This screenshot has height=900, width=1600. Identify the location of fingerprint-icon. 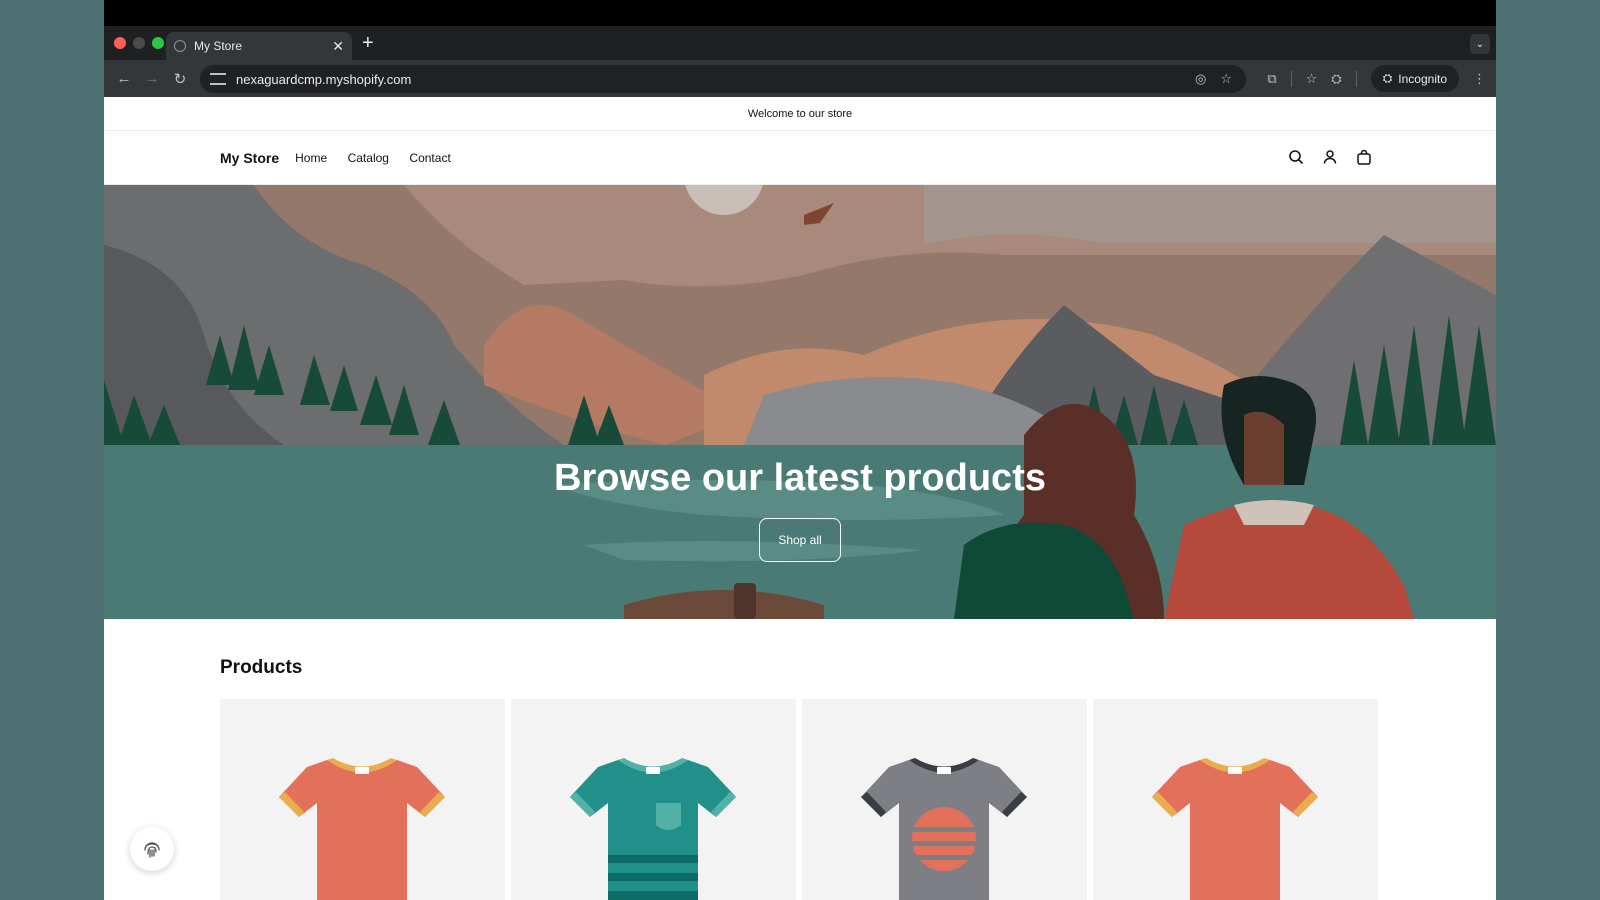
(152, 850).